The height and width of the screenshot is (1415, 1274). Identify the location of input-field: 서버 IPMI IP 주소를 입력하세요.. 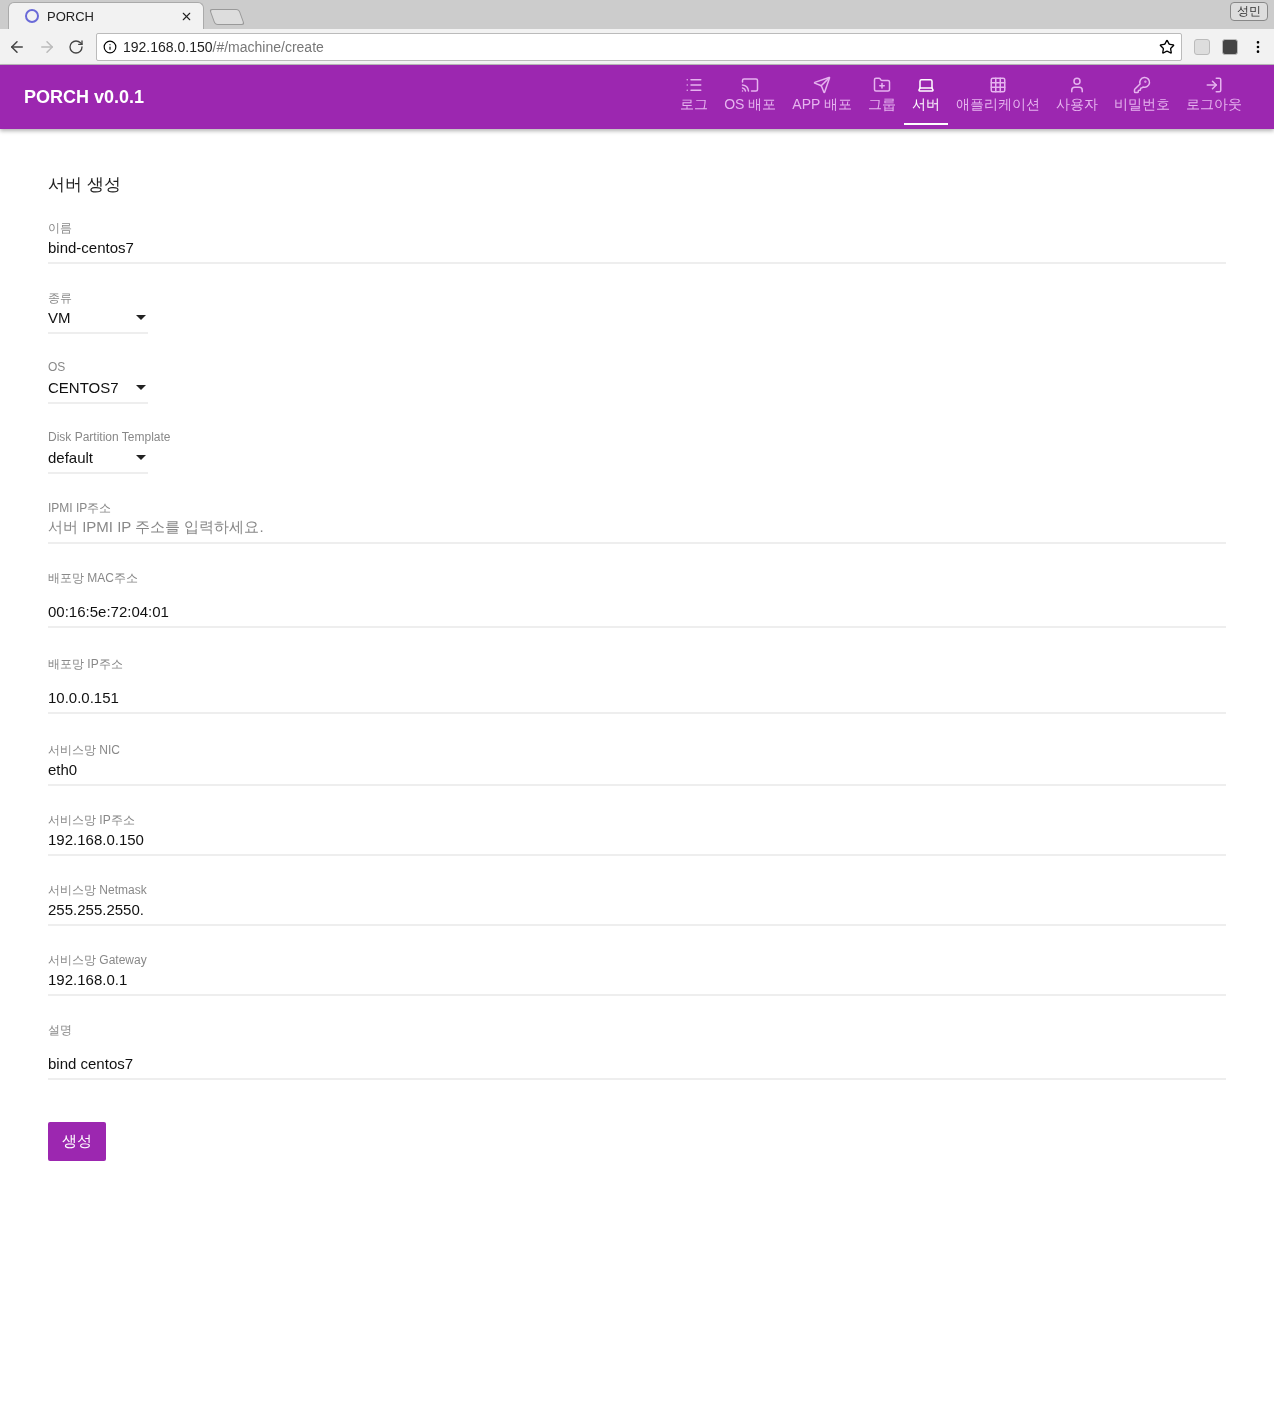
(637, 530).